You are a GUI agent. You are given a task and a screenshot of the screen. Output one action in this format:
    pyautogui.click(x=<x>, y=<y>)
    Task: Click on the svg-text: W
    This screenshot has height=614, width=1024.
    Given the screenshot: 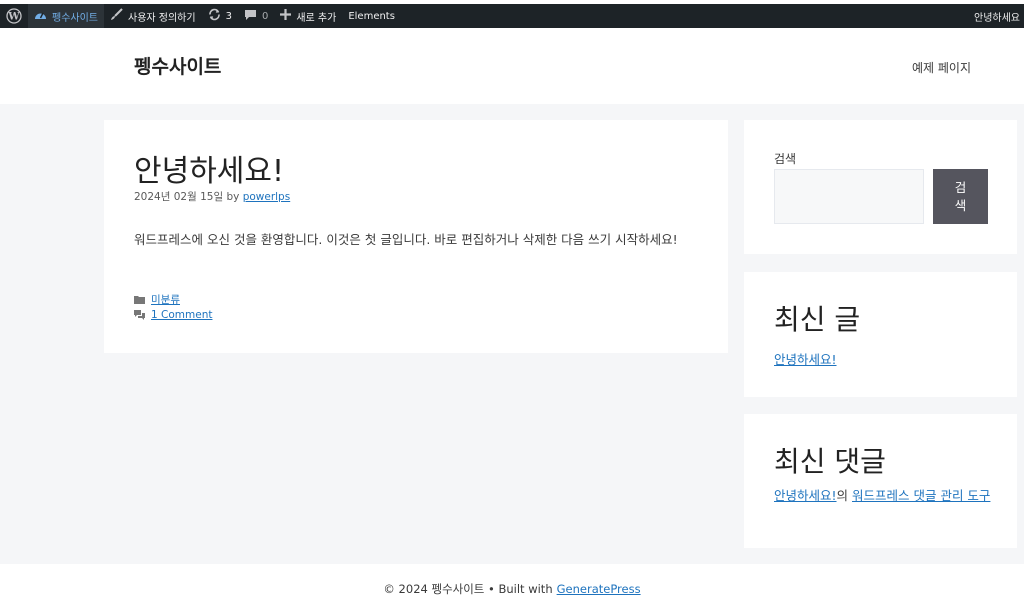 What is the action you would take?
    pyautogui.click(x=13, y=17)
    